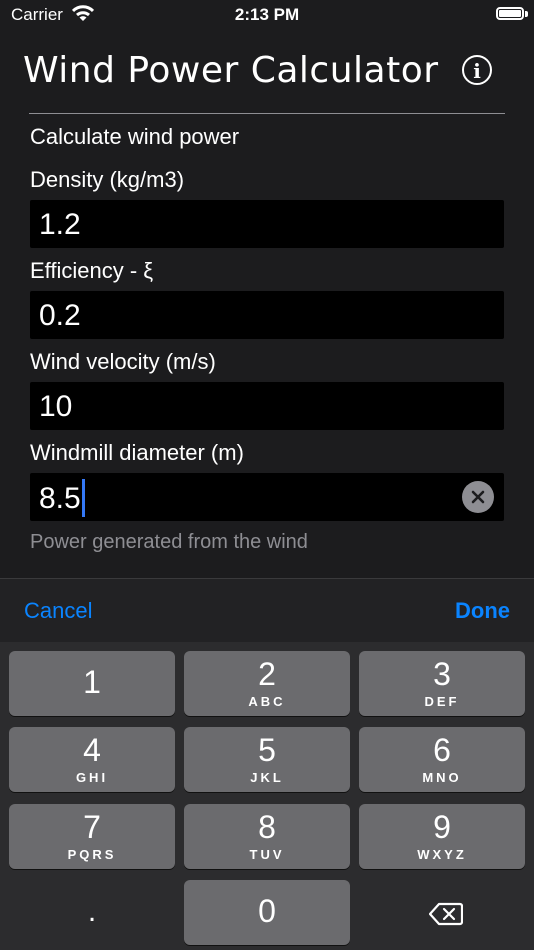 Image resolution: width=534 pixels, height=950 pixels. Describe the element at coordinates (526, 14) in the screenshot. I see `battery-tip` at that location.